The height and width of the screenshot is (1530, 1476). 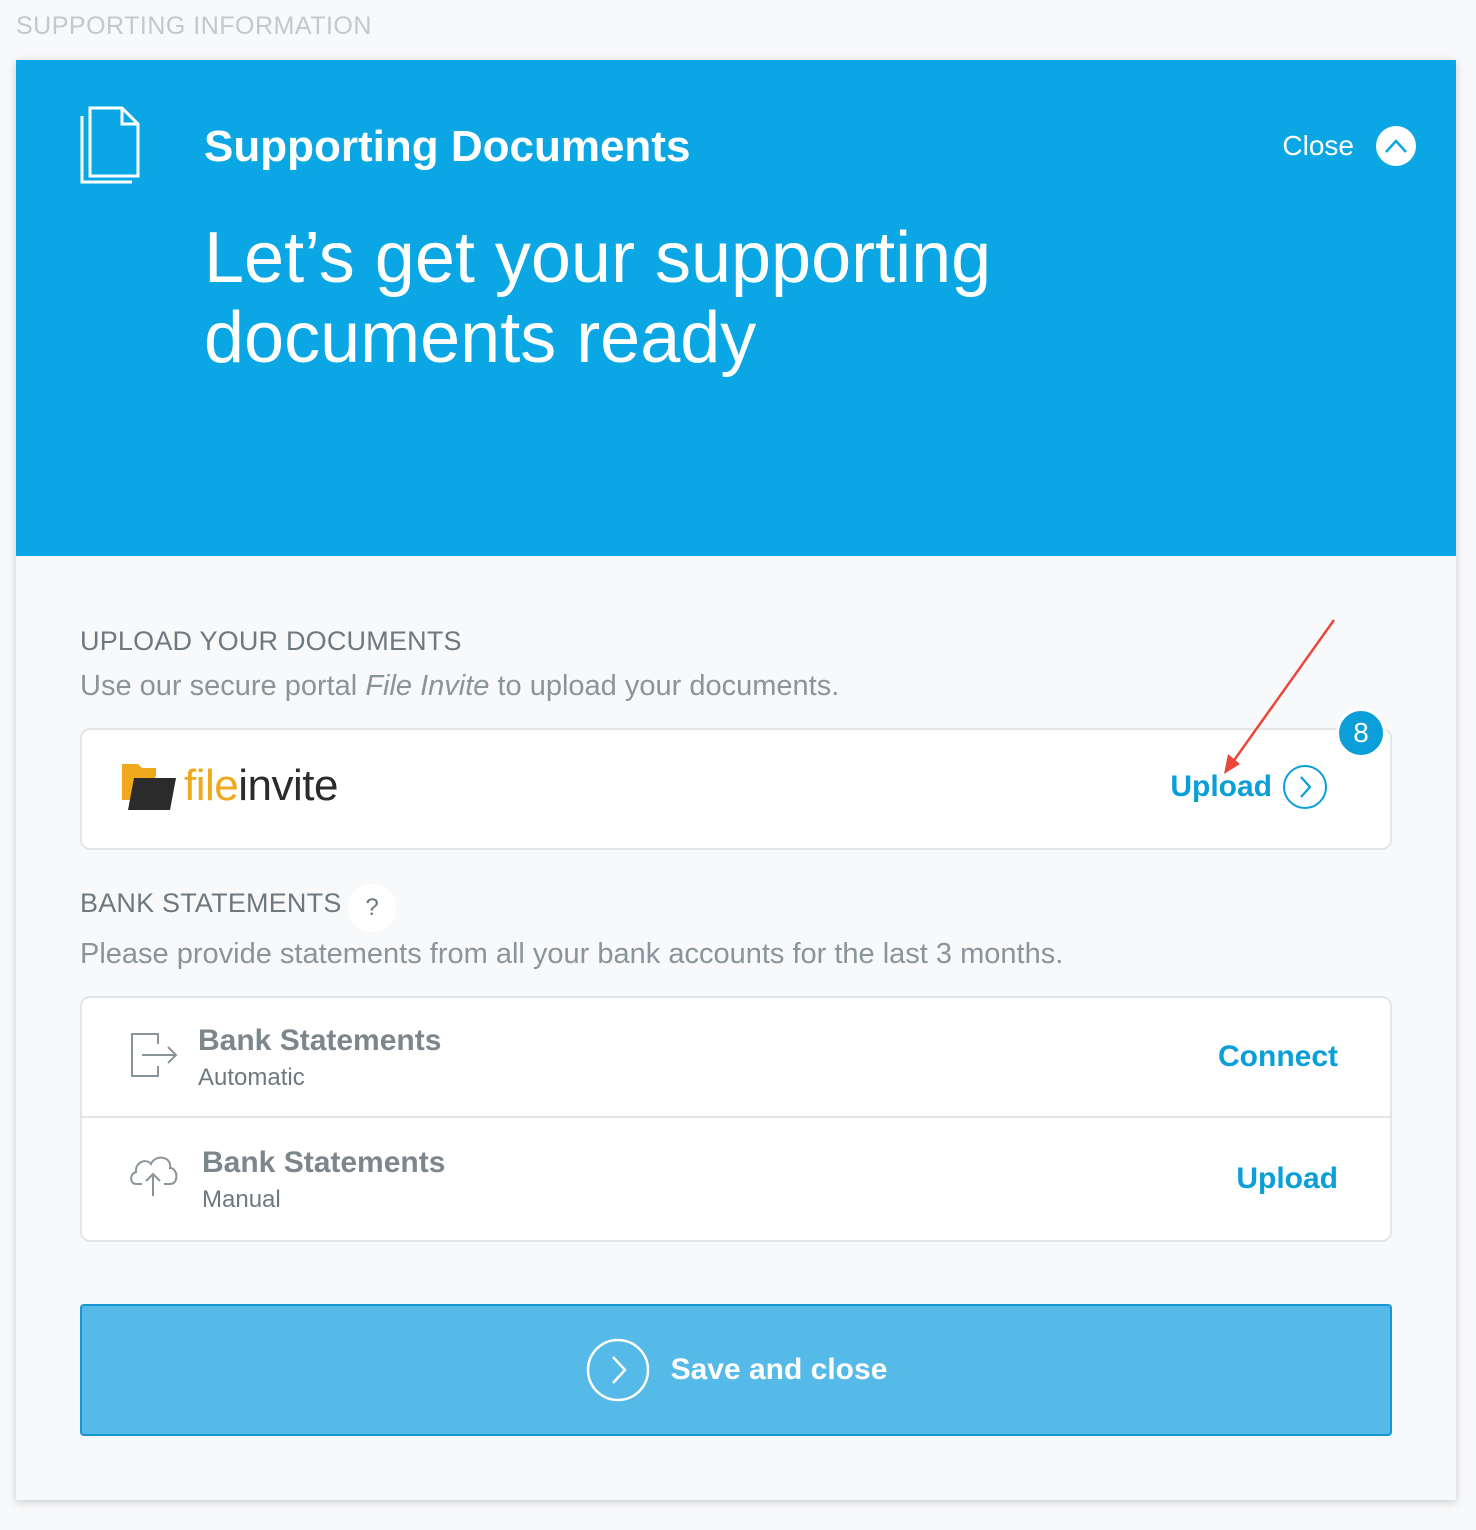 I want to click on logo-text-file: file, so click(x=211, y=785).